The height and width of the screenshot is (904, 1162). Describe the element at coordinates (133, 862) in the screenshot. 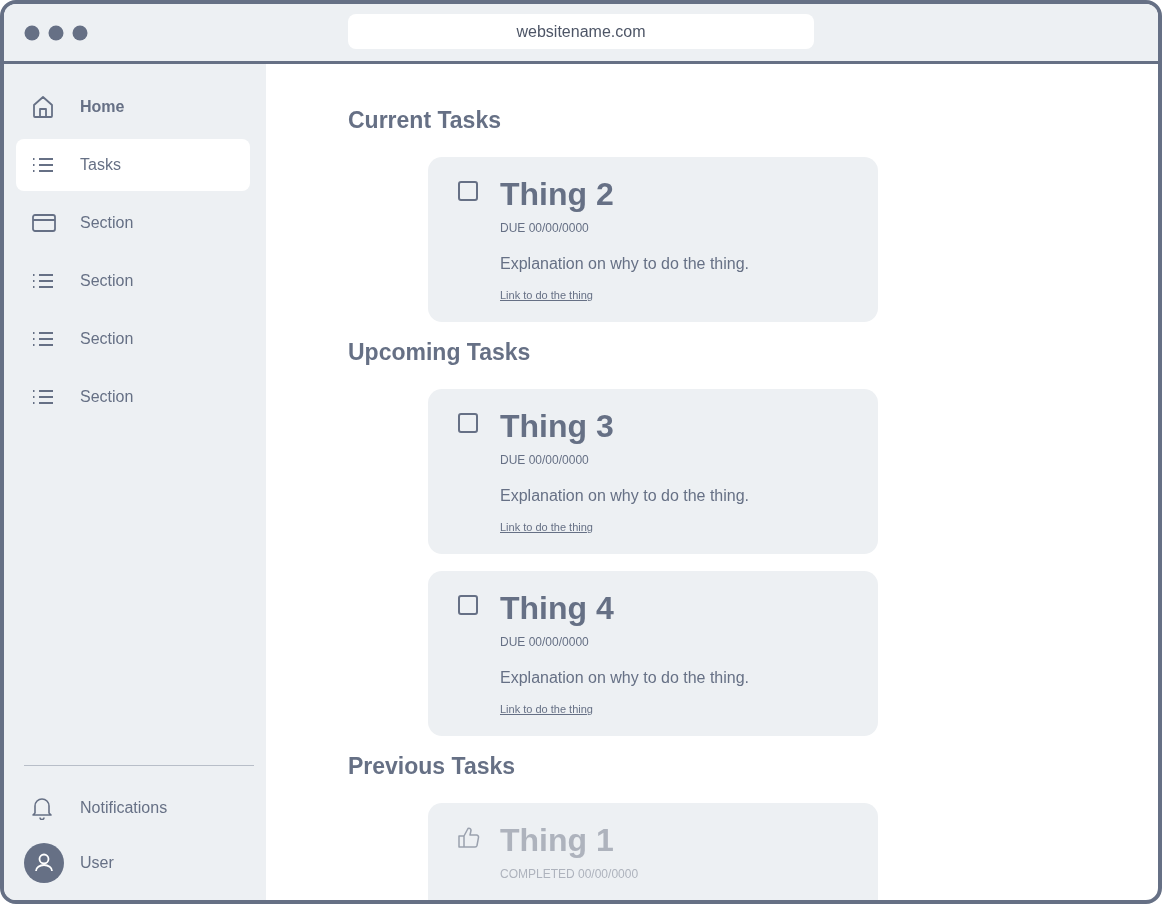

I see `sidebar-item: User` at that location.